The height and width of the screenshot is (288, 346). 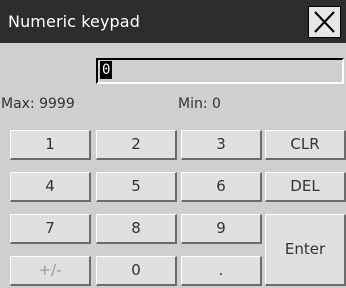 What do you see at coordinates (50, 187) in the screenshot?
I see `key-4-button: 4` at bounding box center [50, 187].